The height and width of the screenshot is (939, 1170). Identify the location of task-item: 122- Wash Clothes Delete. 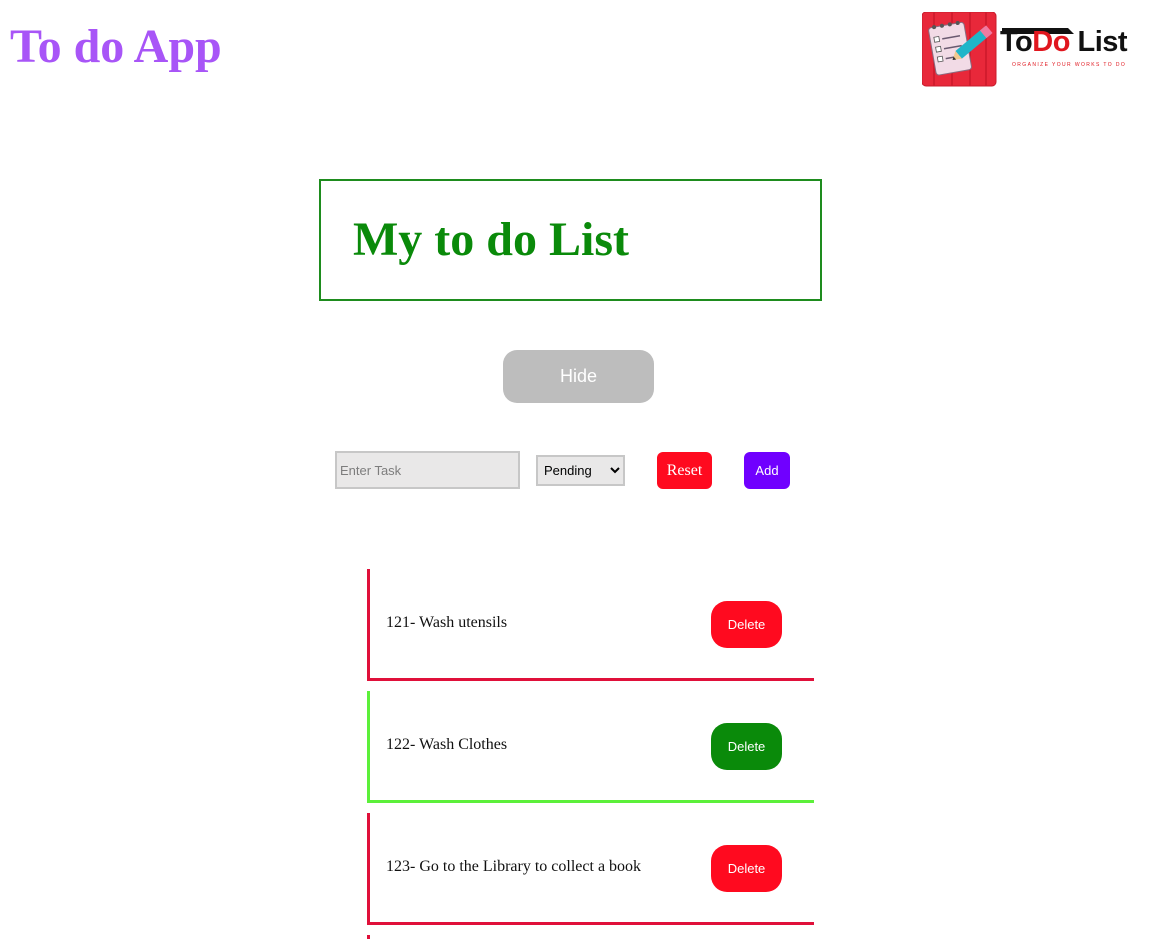
(590, 747).